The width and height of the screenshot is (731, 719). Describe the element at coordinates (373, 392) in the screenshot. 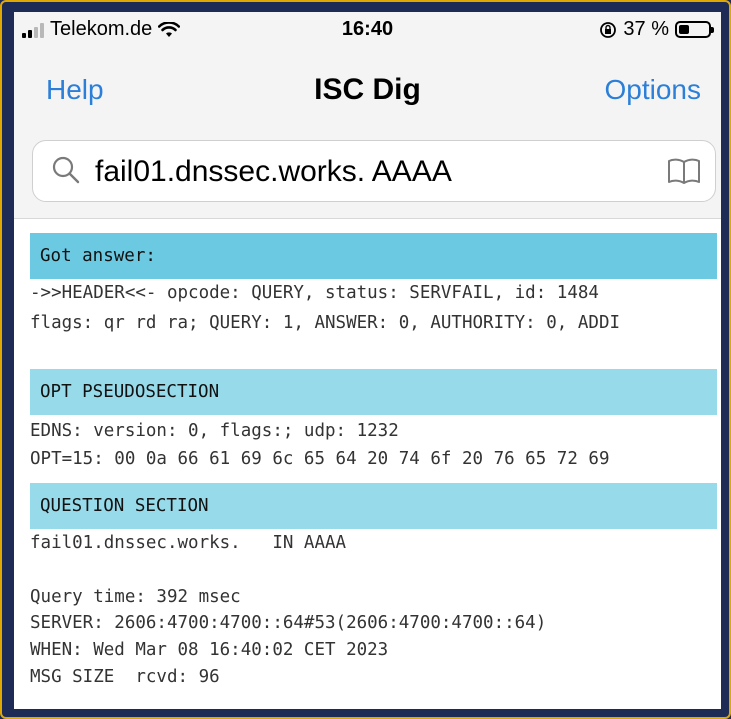

I see `section-header-opt: OPT PSEUDOSECTION` at that location.